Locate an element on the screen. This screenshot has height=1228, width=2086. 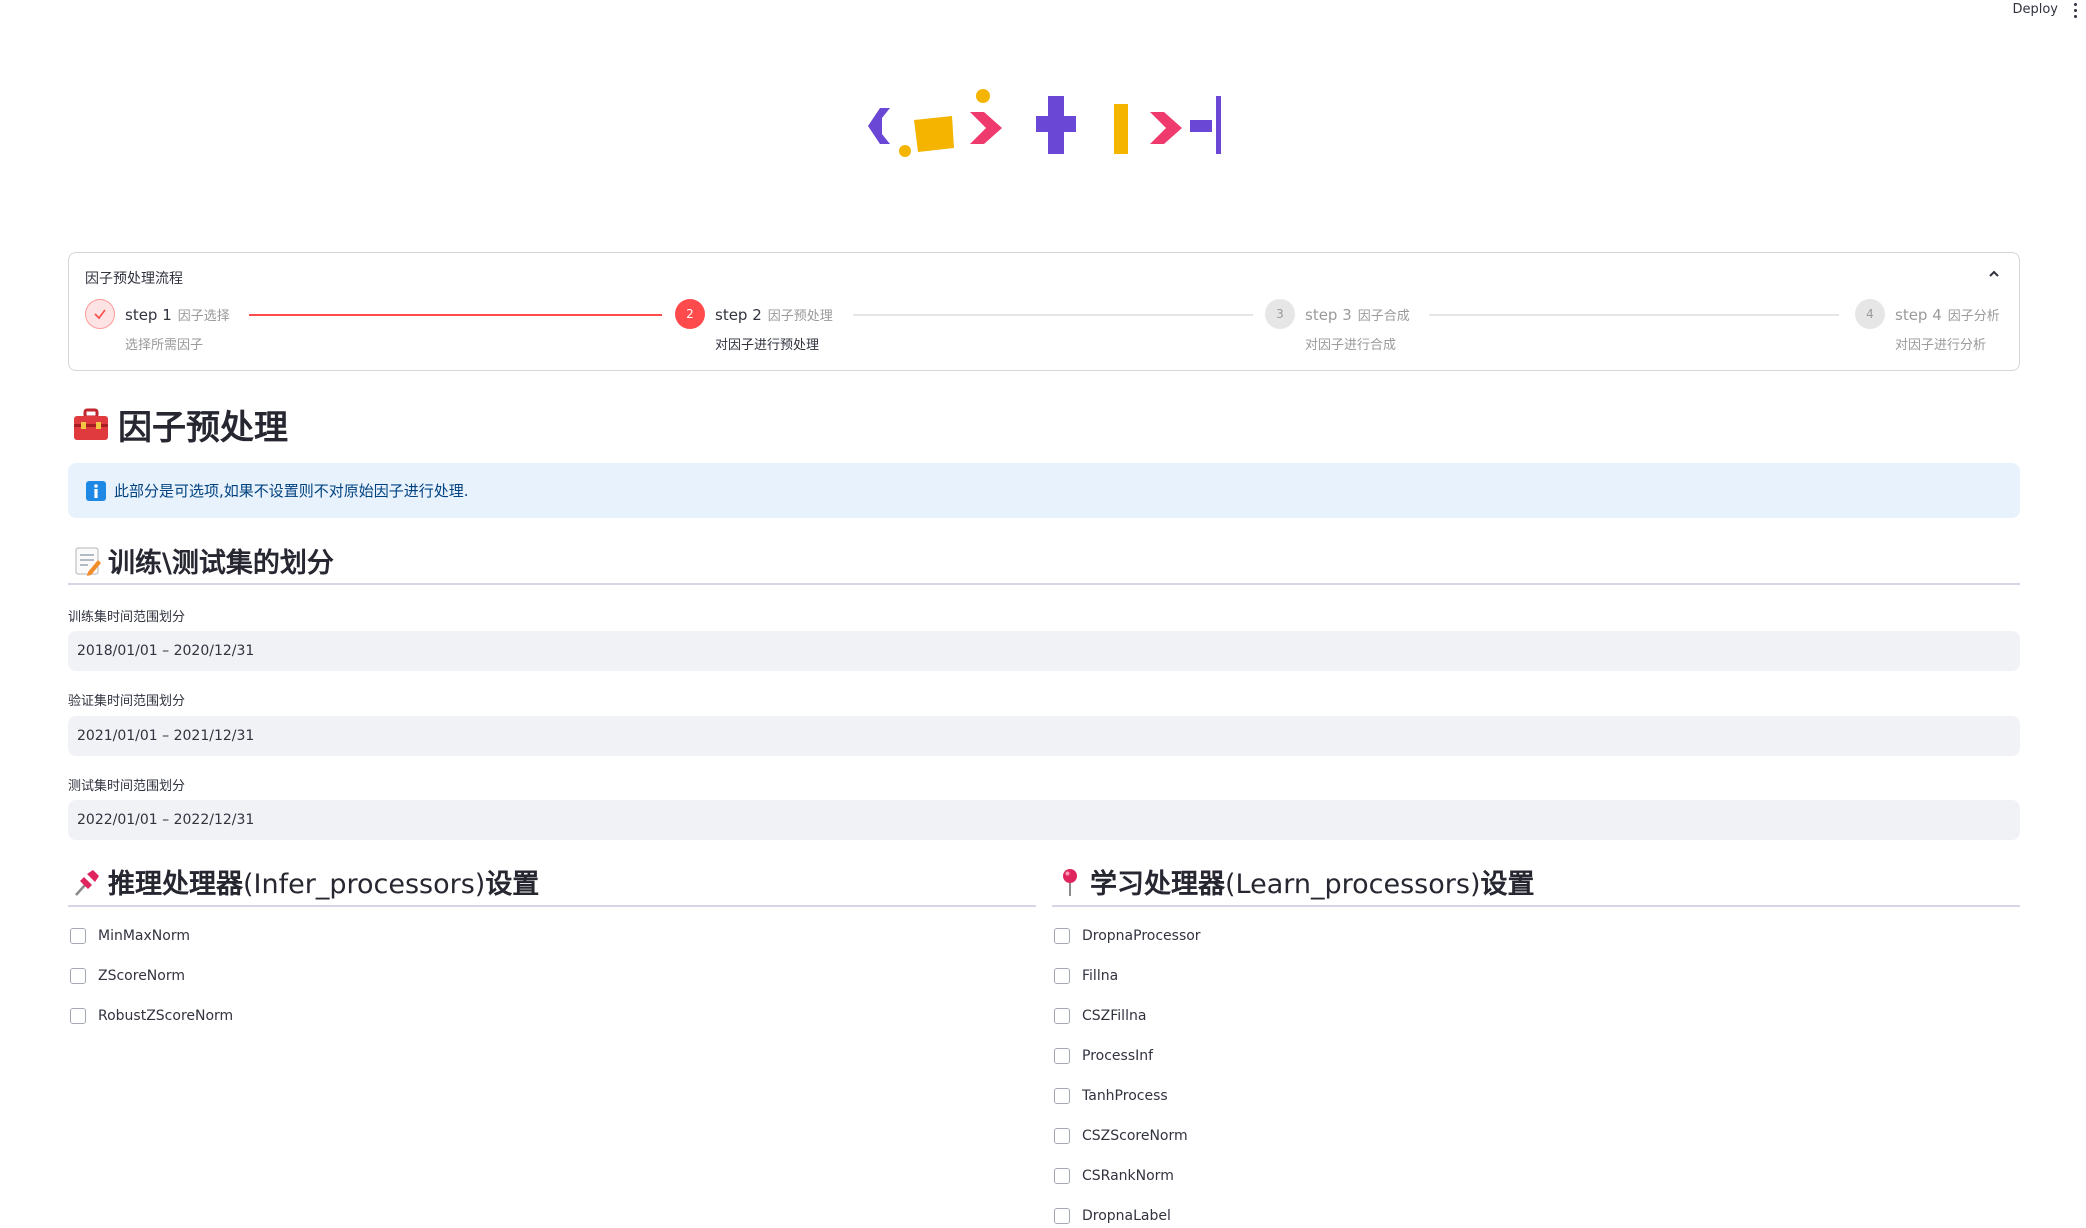
checkbox-label: CSZScoreNorm is located at coordinates (1135, 1136).